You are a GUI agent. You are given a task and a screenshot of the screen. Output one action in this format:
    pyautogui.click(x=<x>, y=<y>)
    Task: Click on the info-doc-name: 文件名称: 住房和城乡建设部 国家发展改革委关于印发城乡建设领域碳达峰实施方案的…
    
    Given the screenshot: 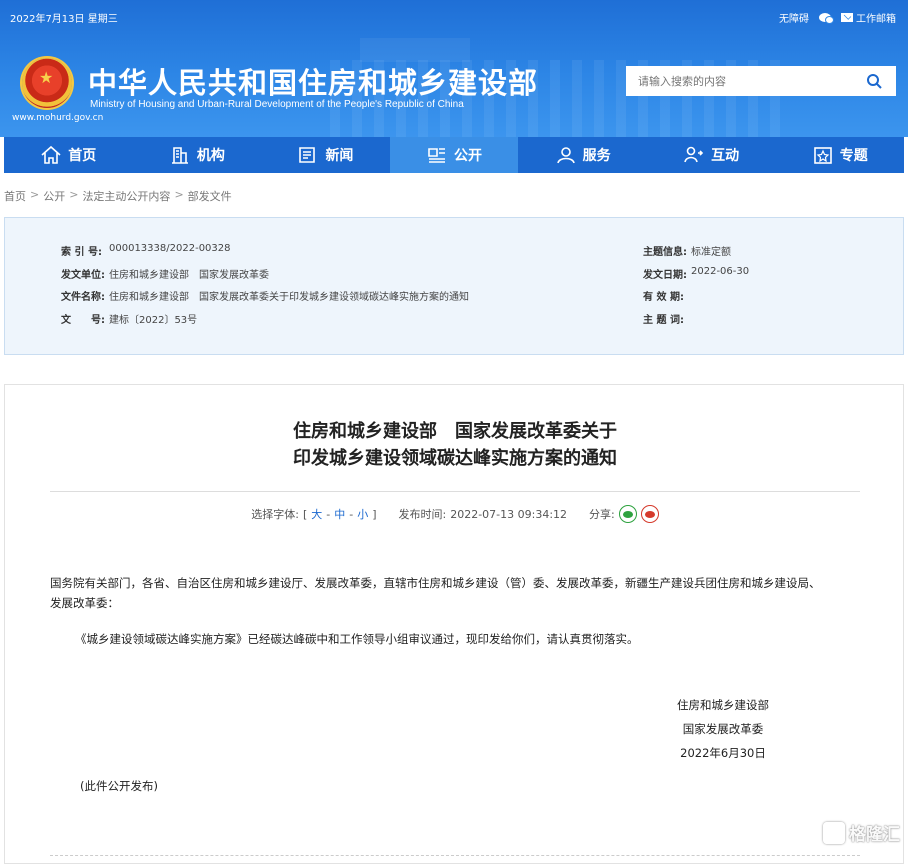 What is the action you would take?
    pyautogui.click(x=265, y=295)
    